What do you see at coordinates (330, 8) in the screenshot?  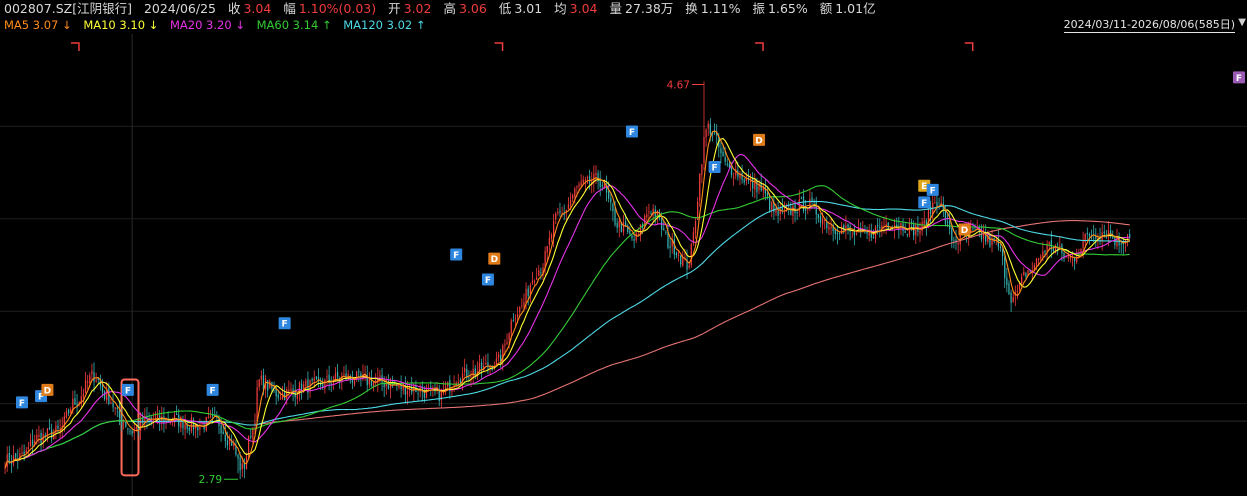 I see `change-percent: 幅 1.10%(0.03)` at bounding box center [330, 8].